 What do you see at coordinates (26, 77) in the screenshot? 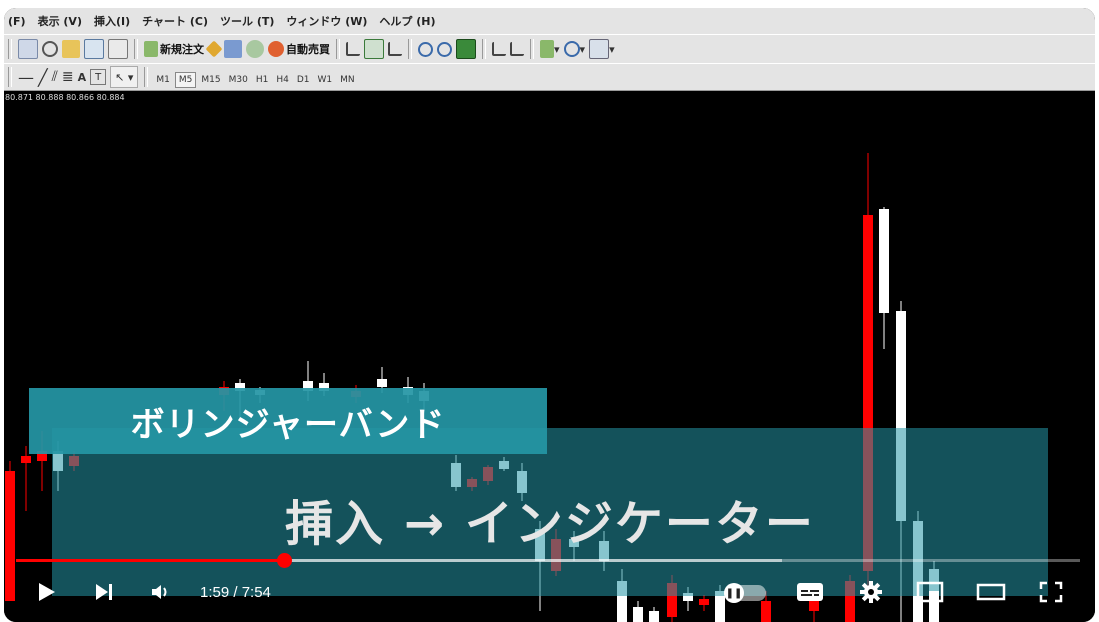
I see `horizontal-line-icon: —` at bounding box center [26, 77].